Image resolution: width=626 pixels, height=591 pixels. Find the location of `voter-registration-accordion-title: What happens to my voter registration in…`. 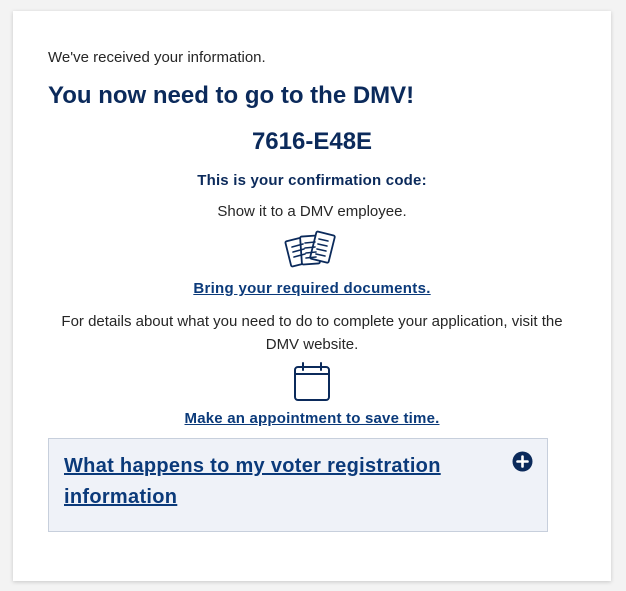

voter-registration-accordion-title: What happens to my voter registration in… is located at coordinates (274, 482).